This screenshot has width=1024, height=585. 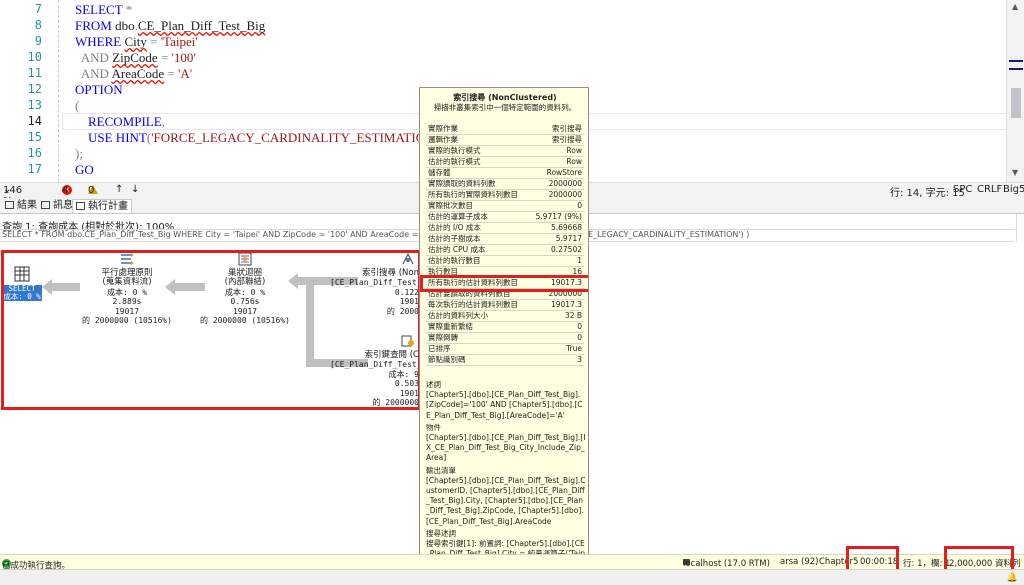 What do you see at coordinates (556, 316) in the screenshot?
I see `tooltip-row-value: 32 B` at bounding box center [556, 316].